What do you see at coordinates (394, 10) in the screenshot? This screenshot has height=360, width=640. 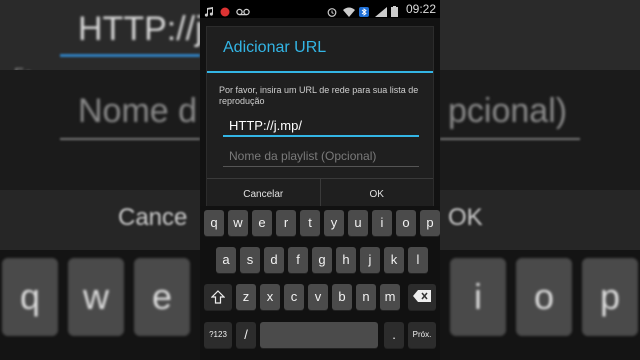 I see `battery-icon` at bounding box center [394, 10].